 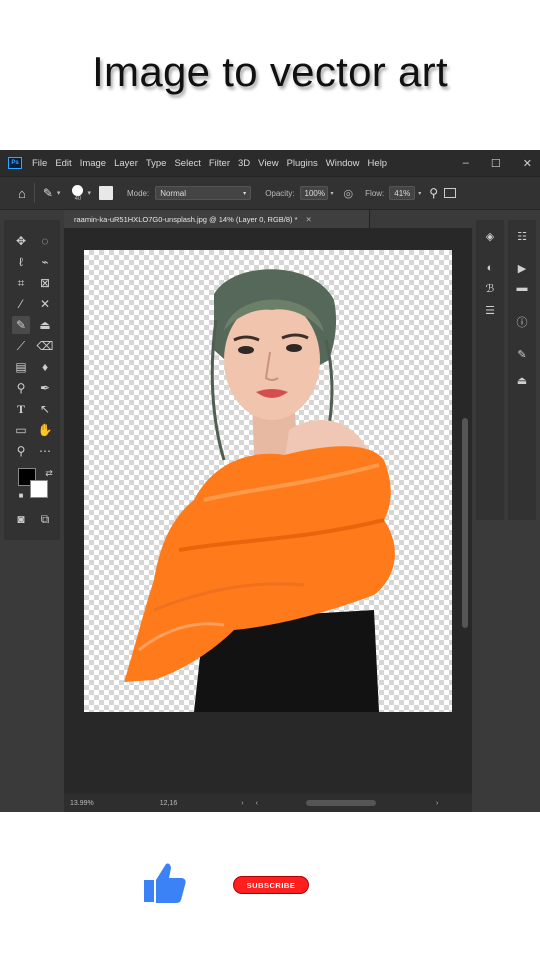 I want to click on photoshop-logo-icon: Ps, so click(x=15, y=163).